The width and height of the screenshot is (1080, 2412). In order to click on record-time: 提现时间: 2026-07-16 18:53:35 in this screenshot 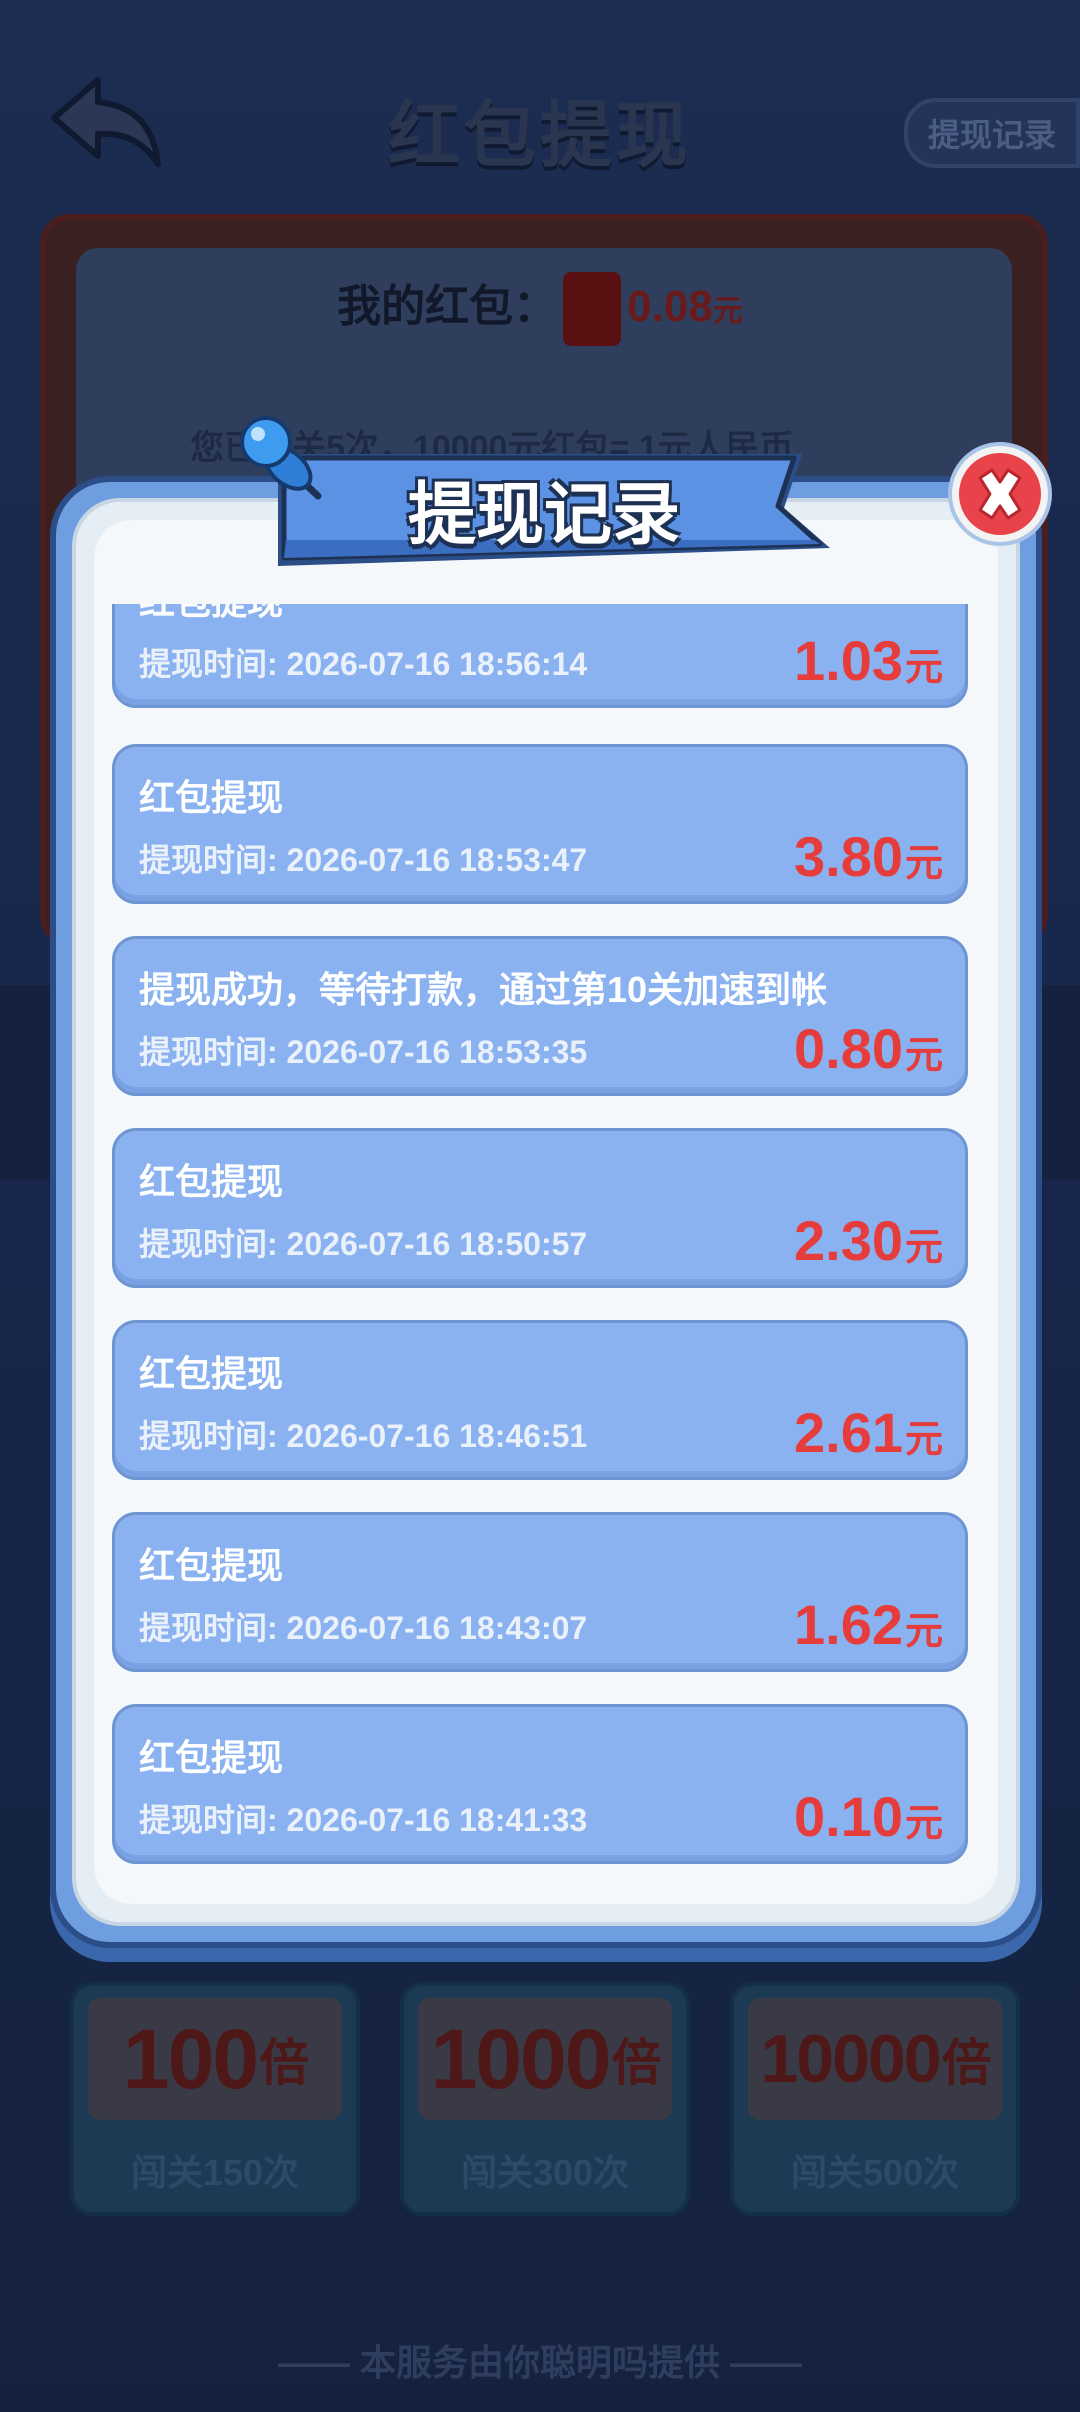, I will do `click(363, 1052)`.